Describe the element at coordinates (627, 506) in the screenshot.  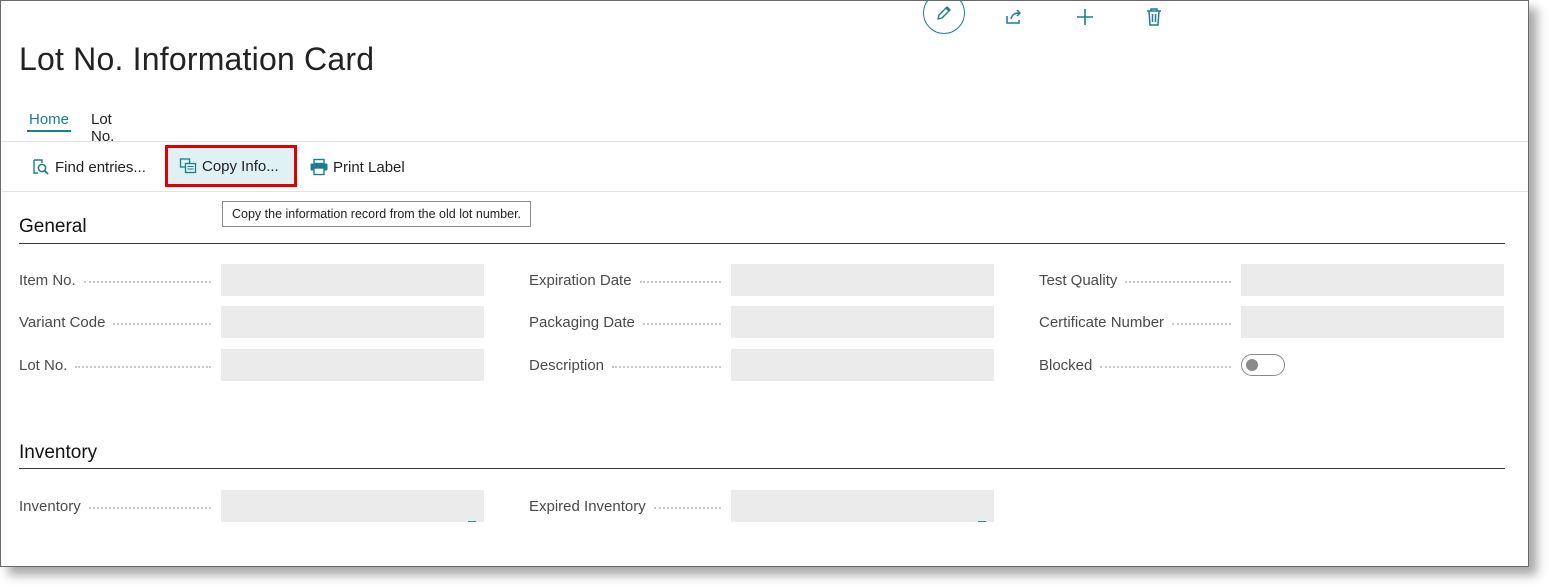
I see `field-label: Expired Inventory` at that location.